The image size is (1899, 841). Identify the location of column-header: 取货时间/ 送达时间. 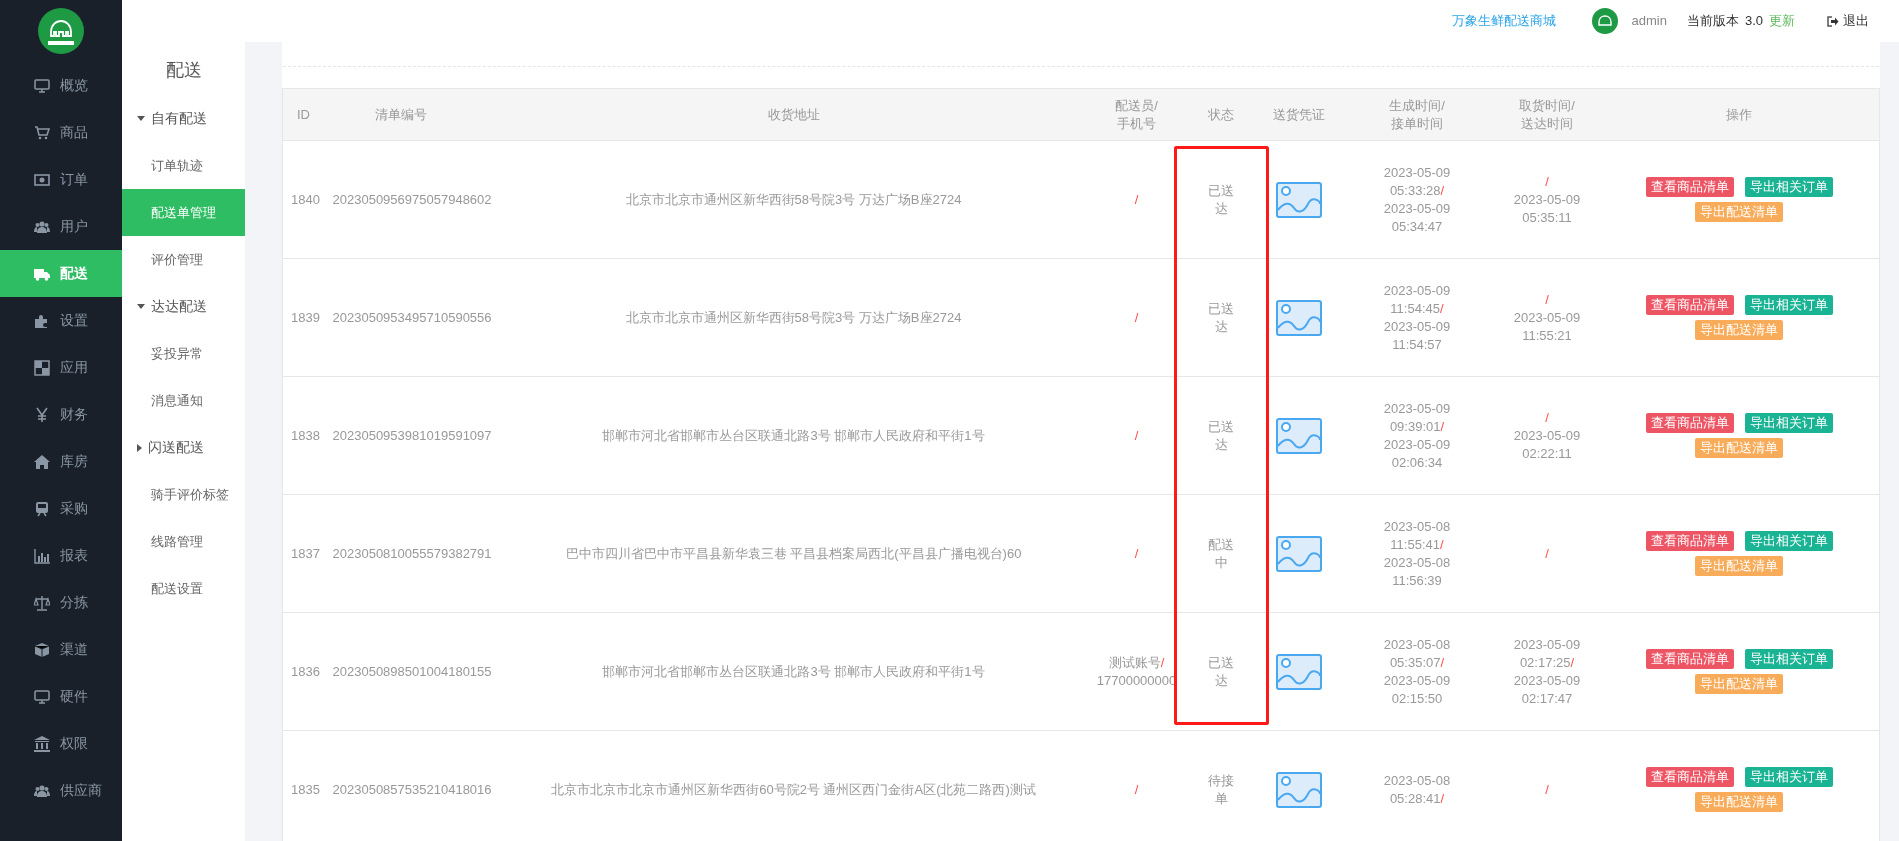
(1547, 114).